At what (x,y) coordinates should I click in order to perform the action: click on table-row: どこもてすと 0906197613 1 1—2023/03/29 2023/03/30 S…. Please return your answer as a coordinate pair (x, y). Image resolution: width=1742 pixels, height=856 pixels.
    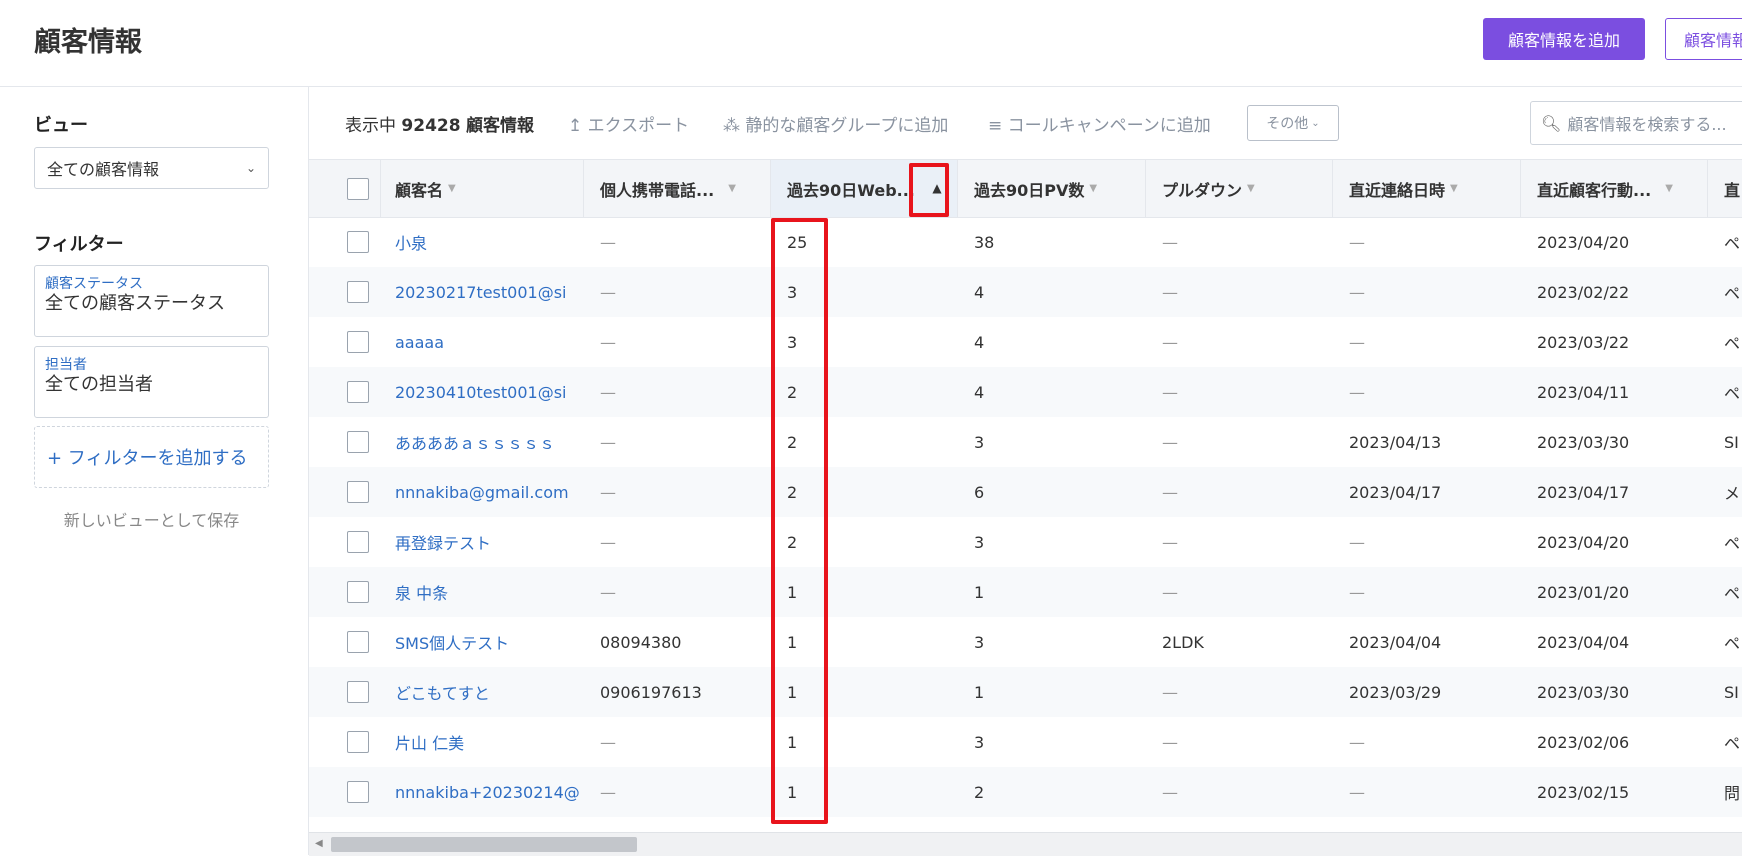
    Looking at the image, I should click on (1025, 692).